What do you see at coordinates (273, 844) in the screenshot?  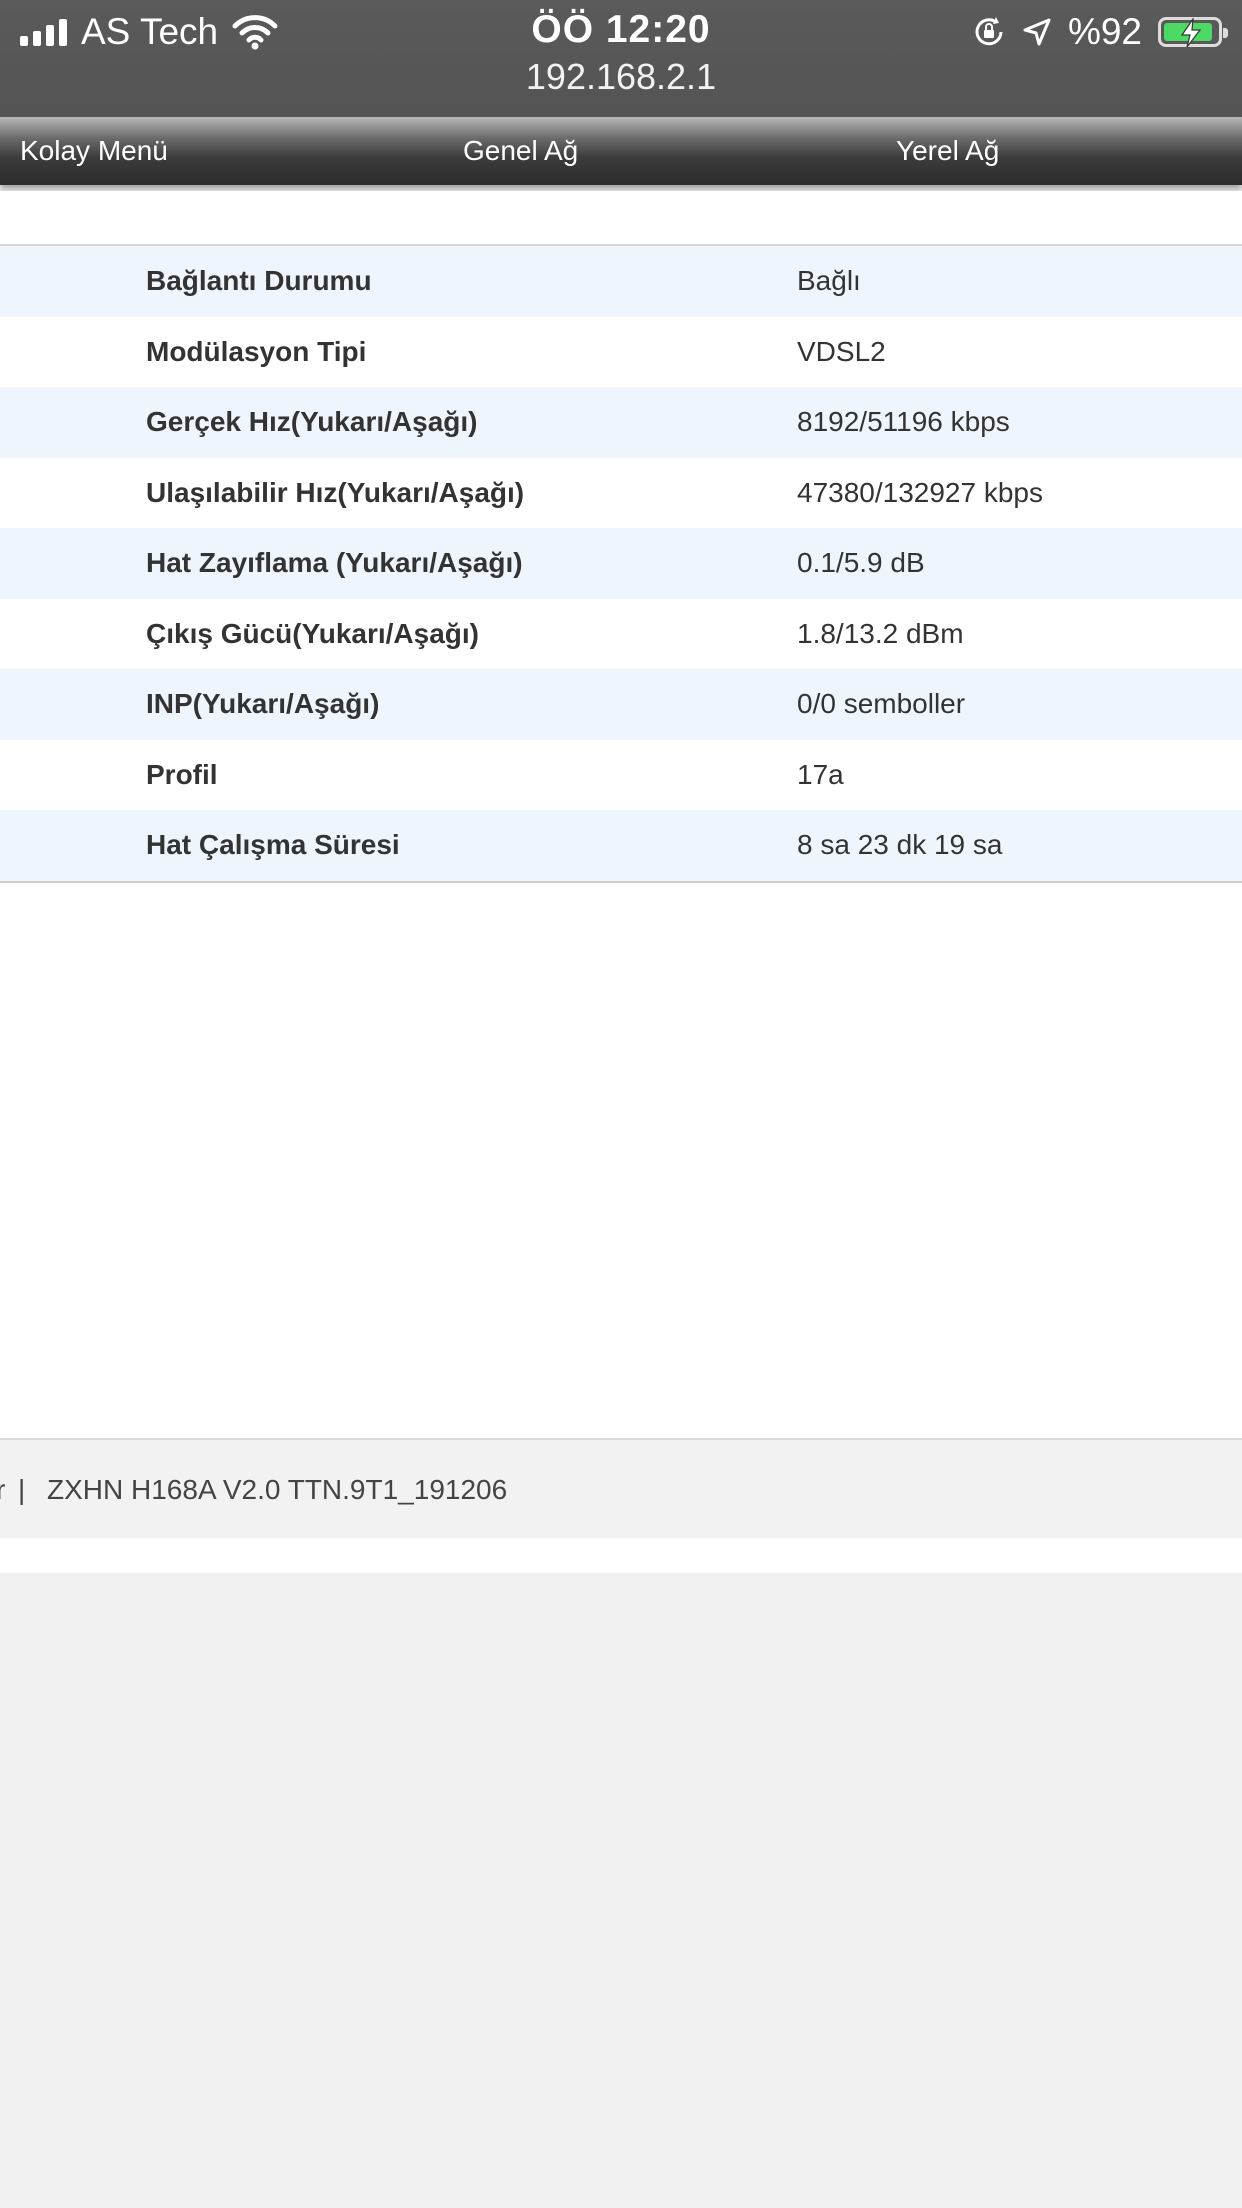 I see `row-label: Hat Çalışma Süresi` at bounding box center [273, 844].